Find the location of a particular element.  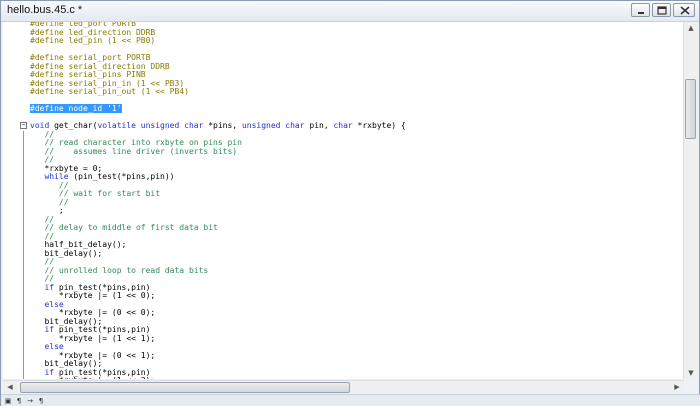

code-text: #define led_pin (1 << PB0) is located at coordinates (93, 41).